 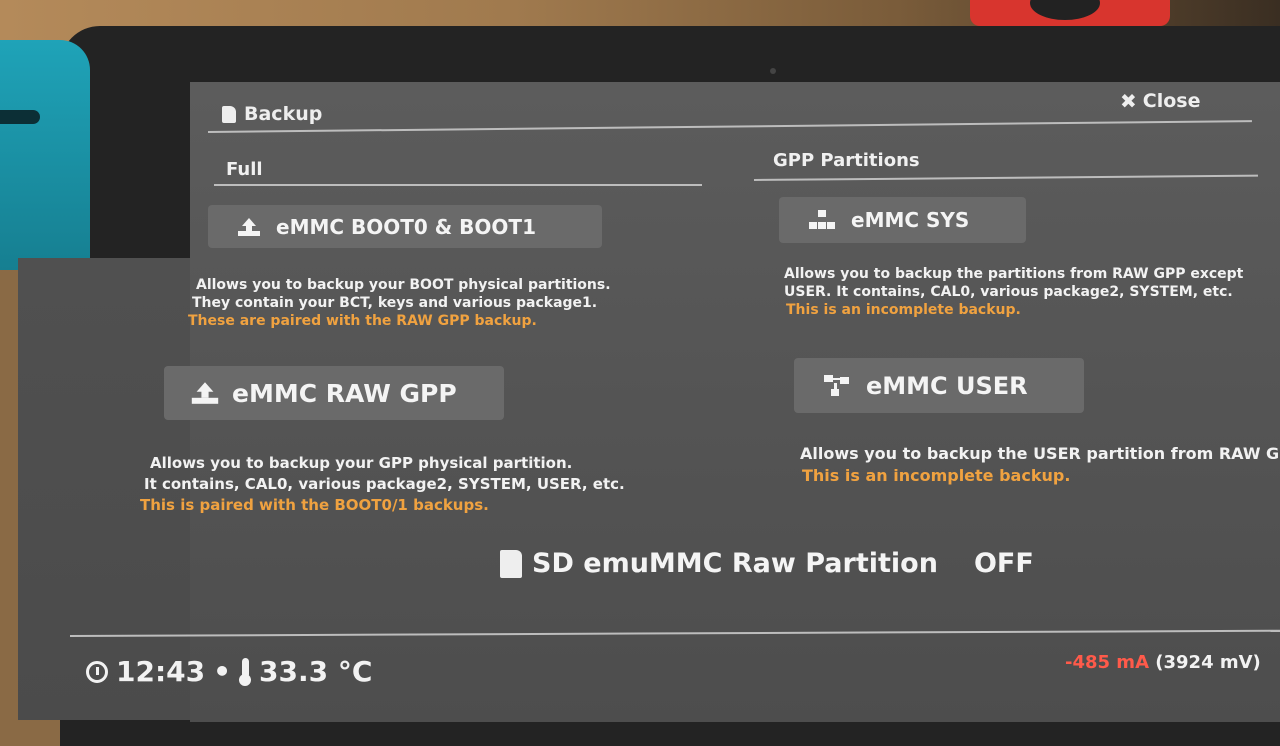 I want to click on section-title-full: Full, so click(x=244, y=169).